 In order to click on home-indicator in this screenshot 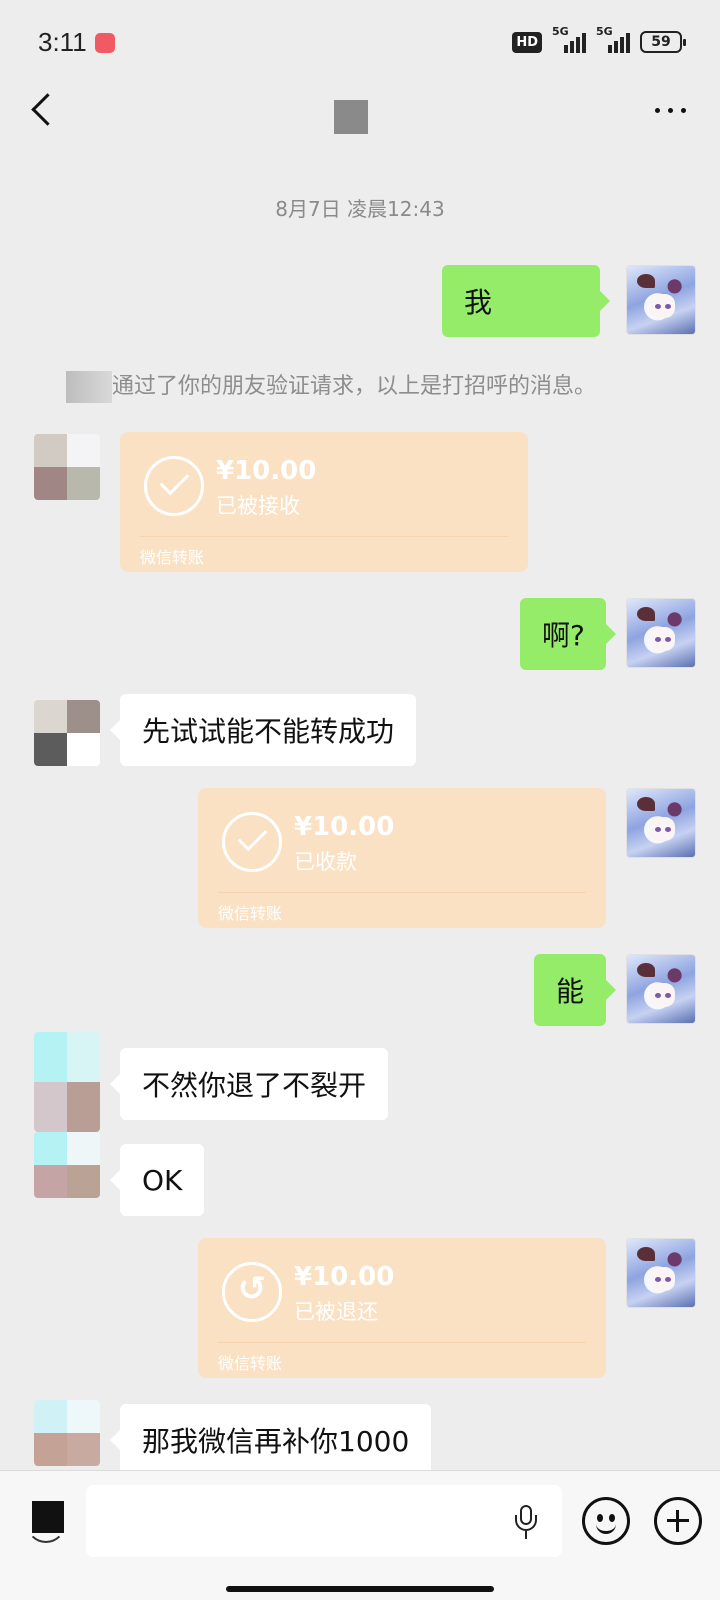, I will do `click(360, 1589)`.